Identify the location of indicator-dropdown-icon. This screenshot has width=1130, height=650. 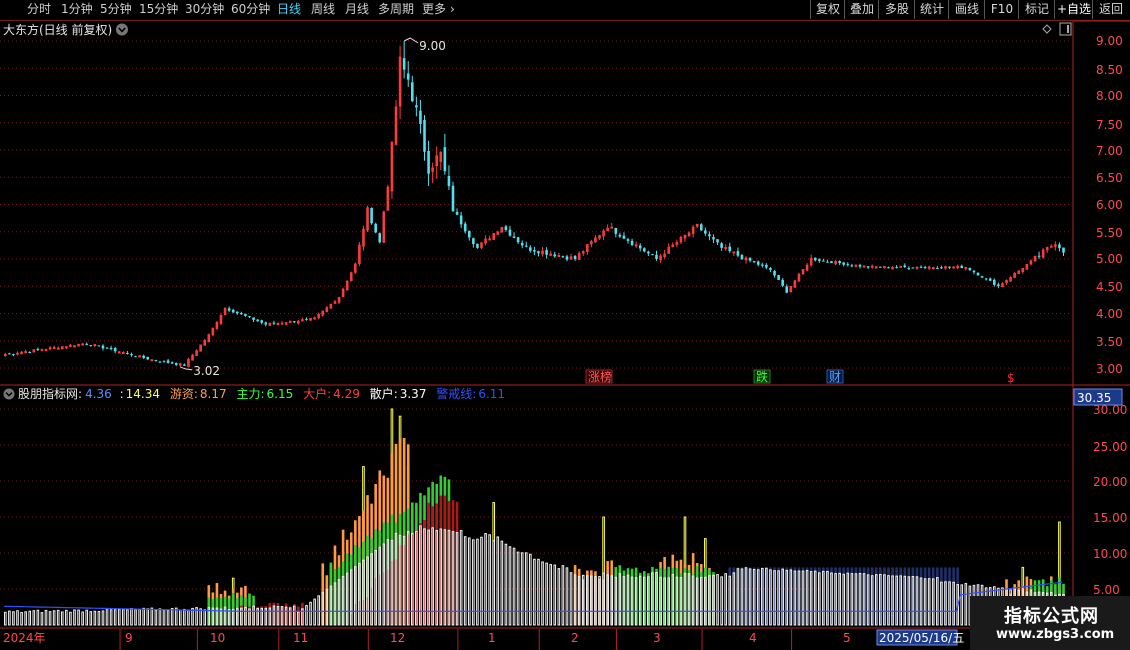
(9, 394).